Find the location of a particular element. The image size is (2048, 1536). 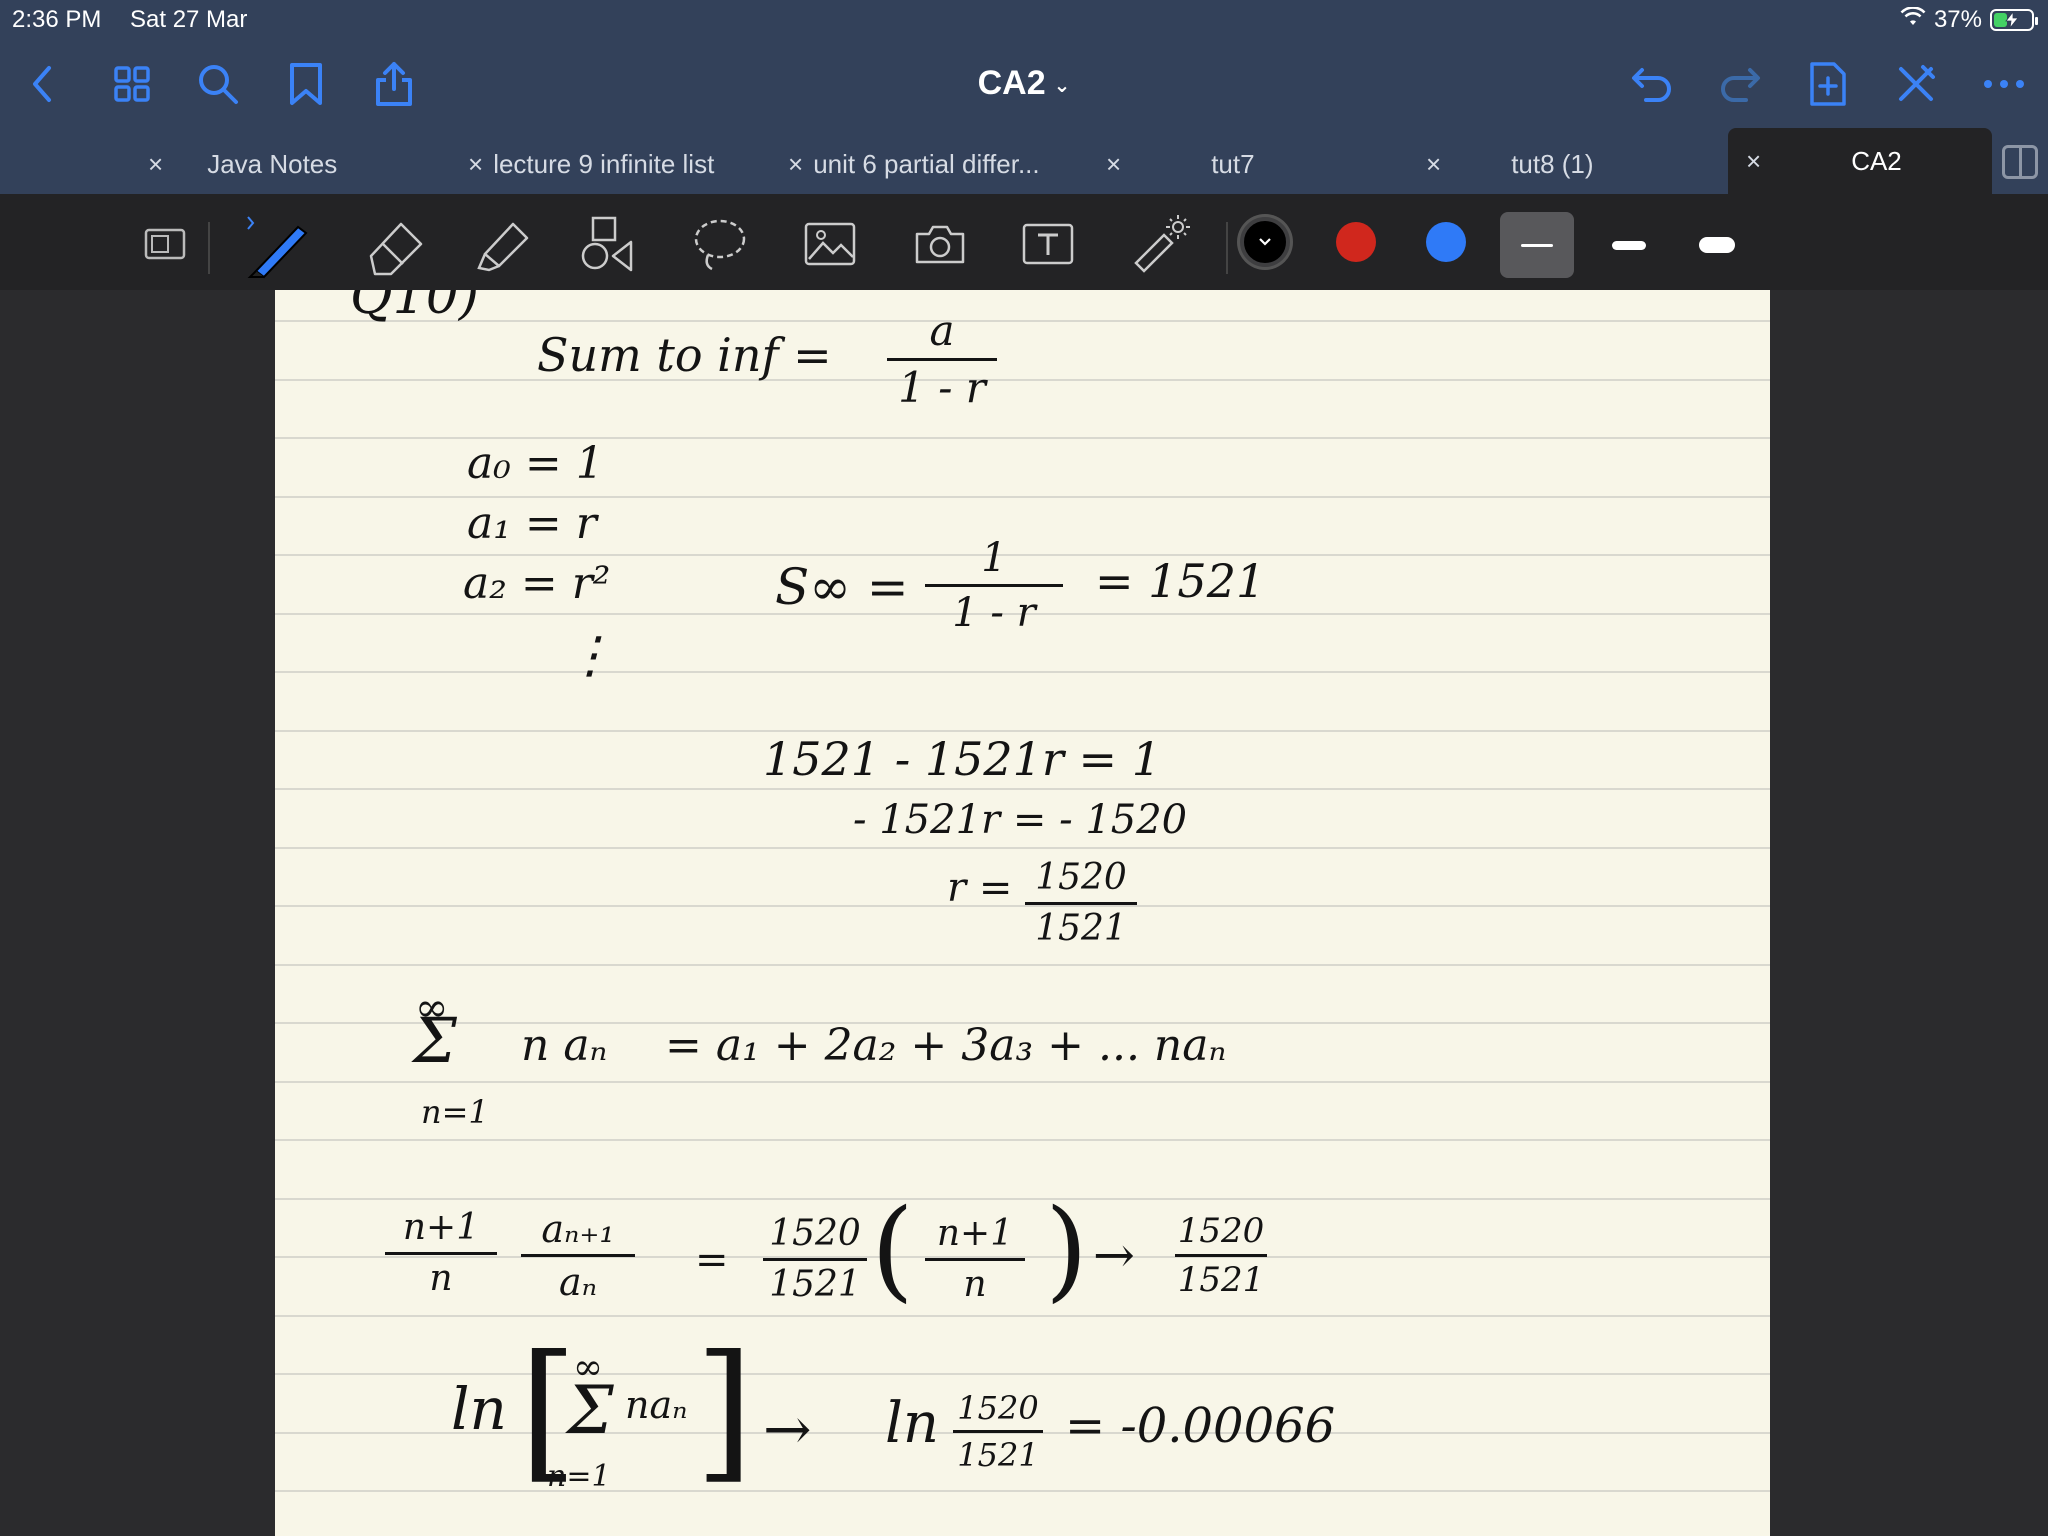

close-pen-icon is located at coordinates (1916, 84).